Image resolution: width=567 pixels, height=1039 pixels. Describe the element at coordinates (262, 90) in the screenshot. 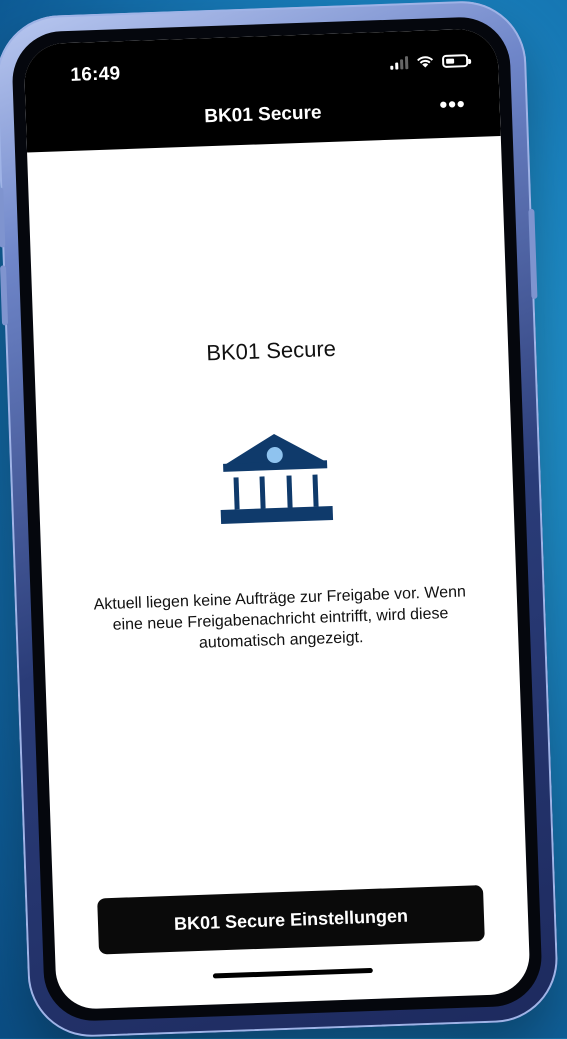

I see `top-bar: 16:49 BK01 Secure •••` at that location.